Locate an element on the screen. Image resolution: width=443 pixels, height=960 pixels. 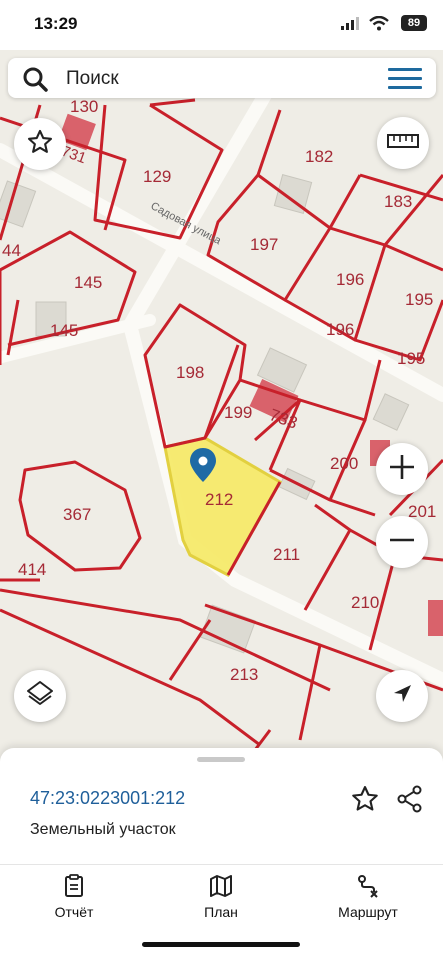
layers-icon is located at coordinates (40, 696).